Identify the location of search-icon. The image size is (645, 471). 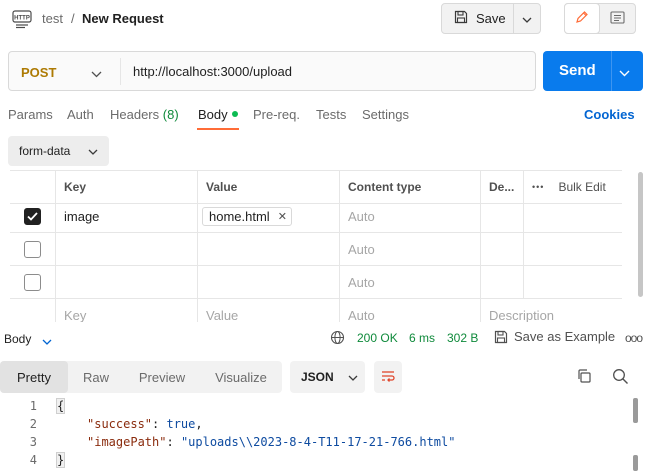
(620, 378).